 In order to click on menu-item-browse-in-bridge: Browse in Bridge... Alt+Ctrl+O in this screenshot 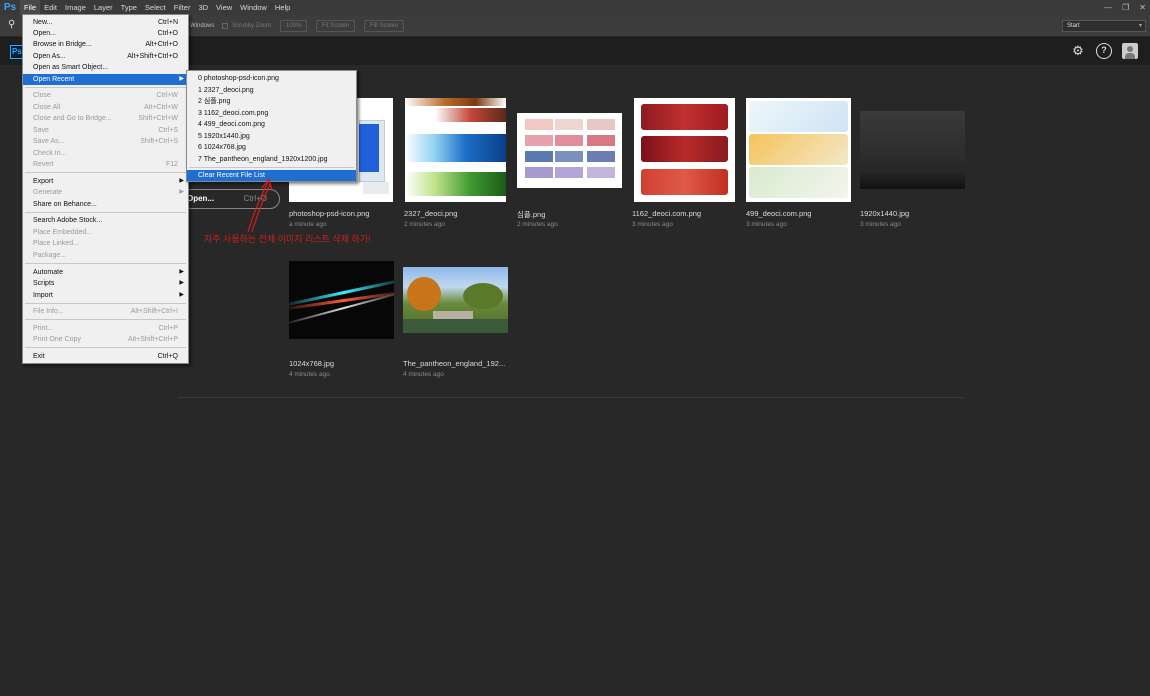, I will do `click(105, 44)`.